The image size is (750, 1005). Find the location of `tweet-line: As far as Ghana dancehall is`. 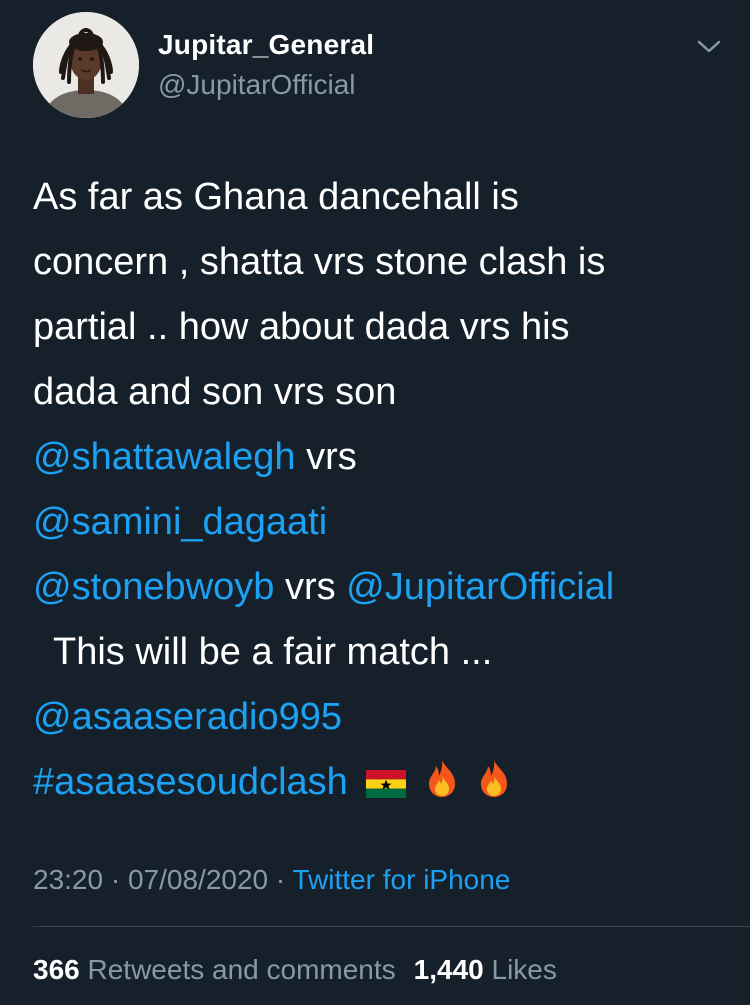

tweet-line: As far as Ghana dancehall is is located at coordinates (276, 197).